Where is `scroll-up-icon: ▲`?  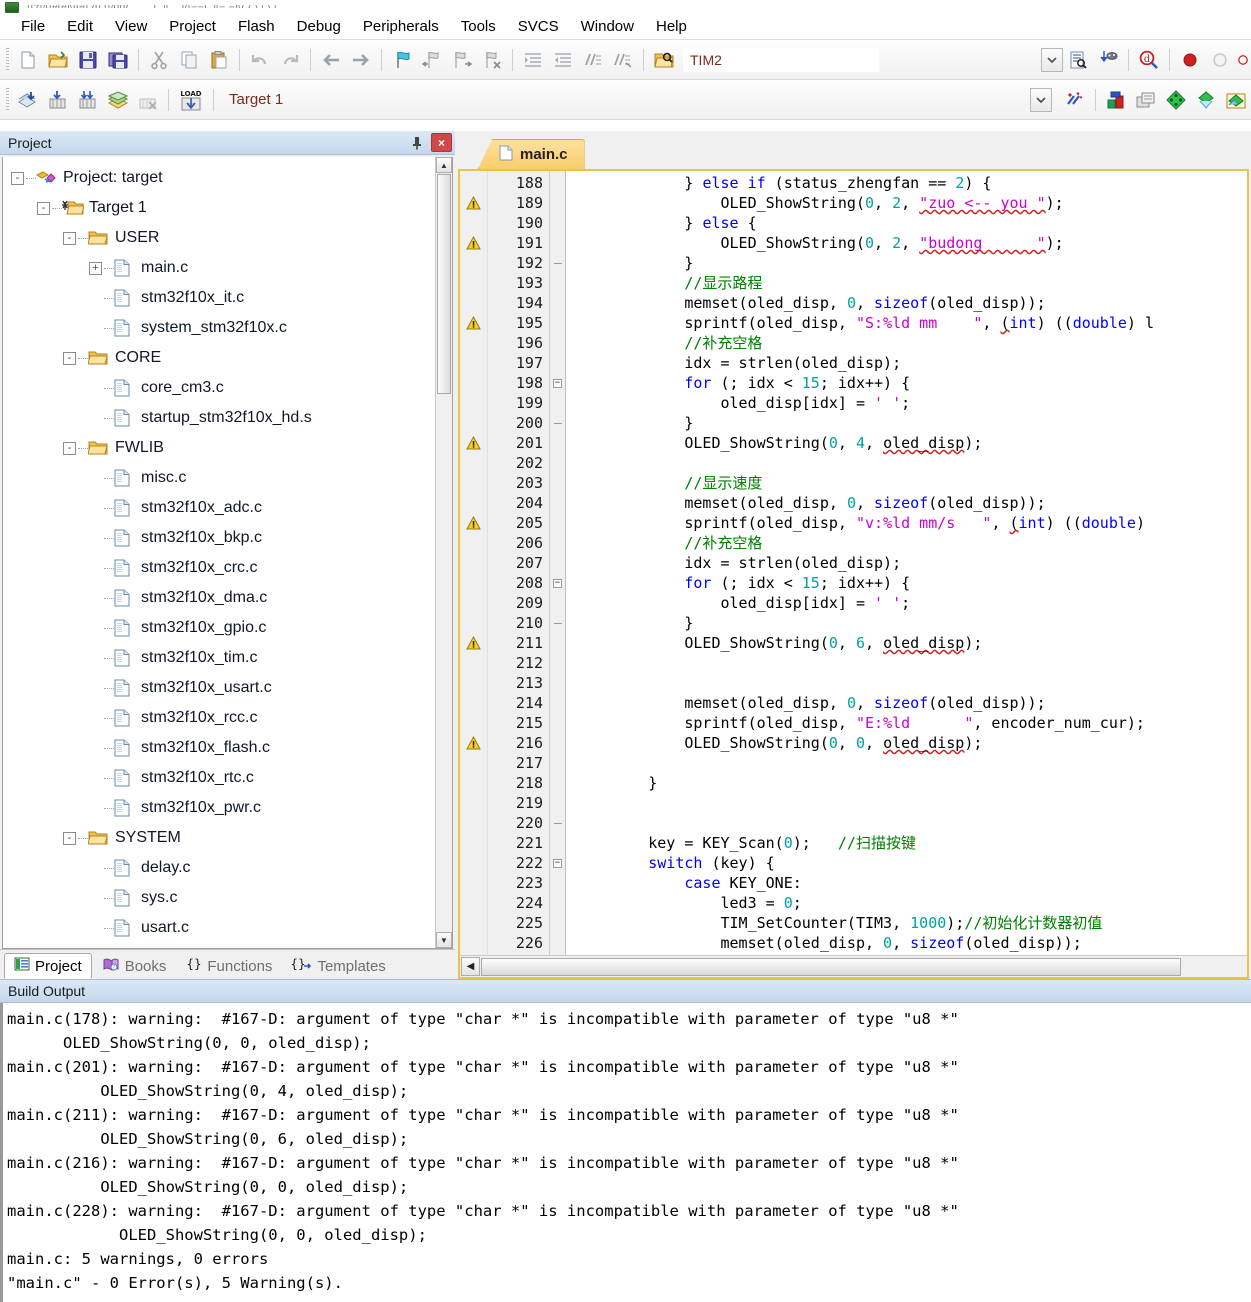 scroll-up-icon: ▲ is located at coordinates (444, 165).